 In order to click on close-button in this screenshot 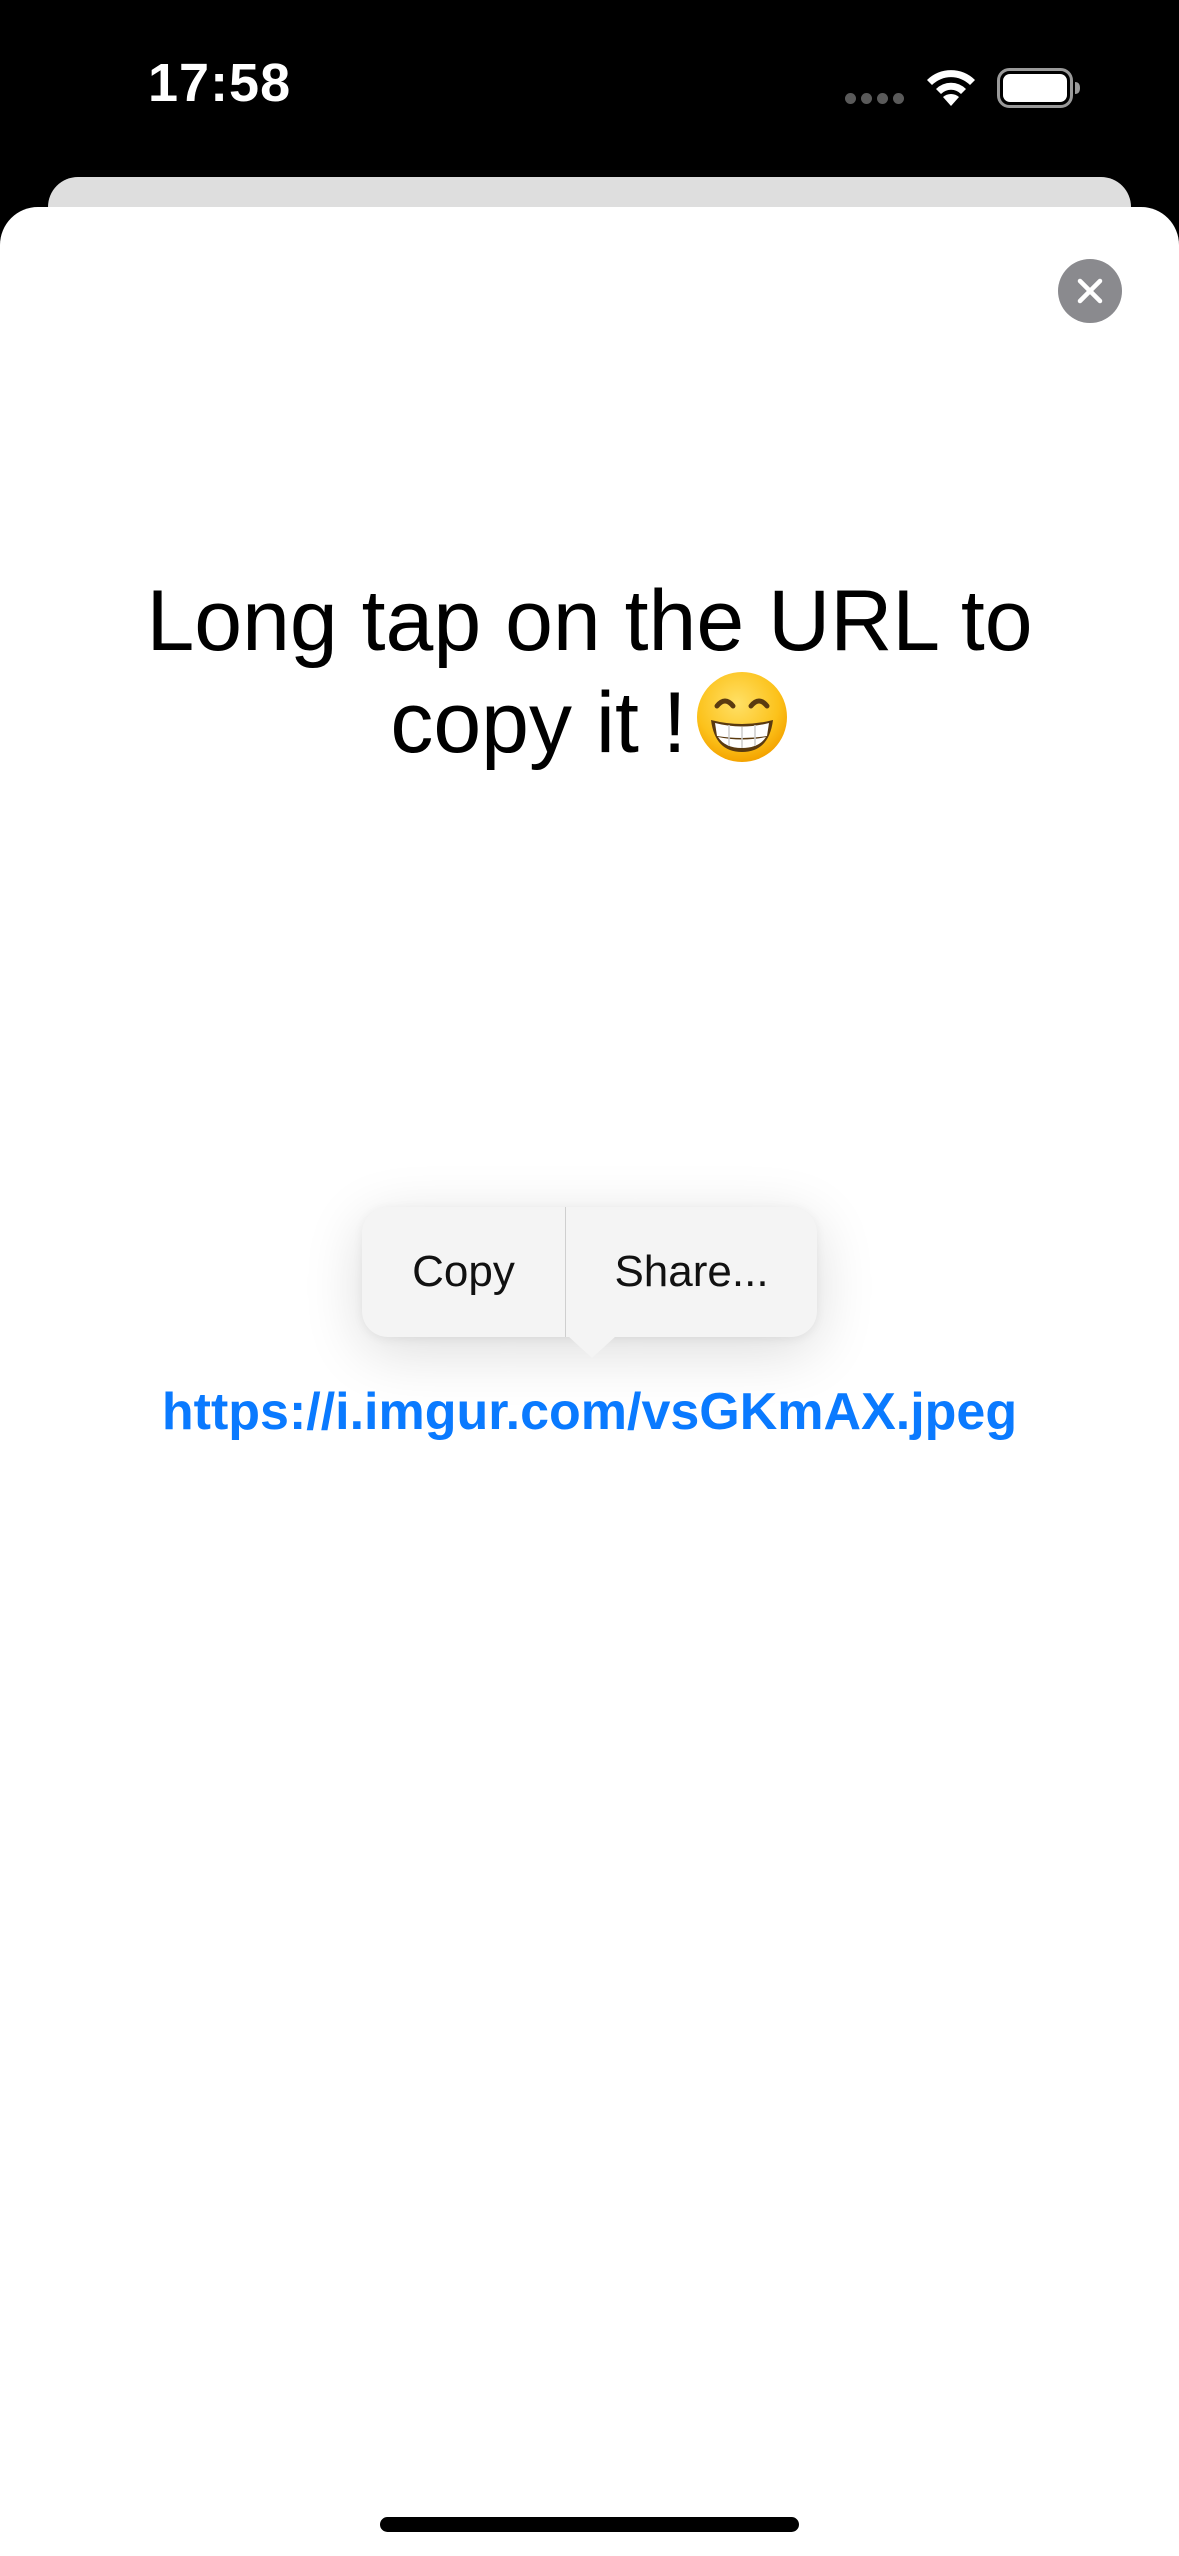, I will do `click(1090, 291)`.